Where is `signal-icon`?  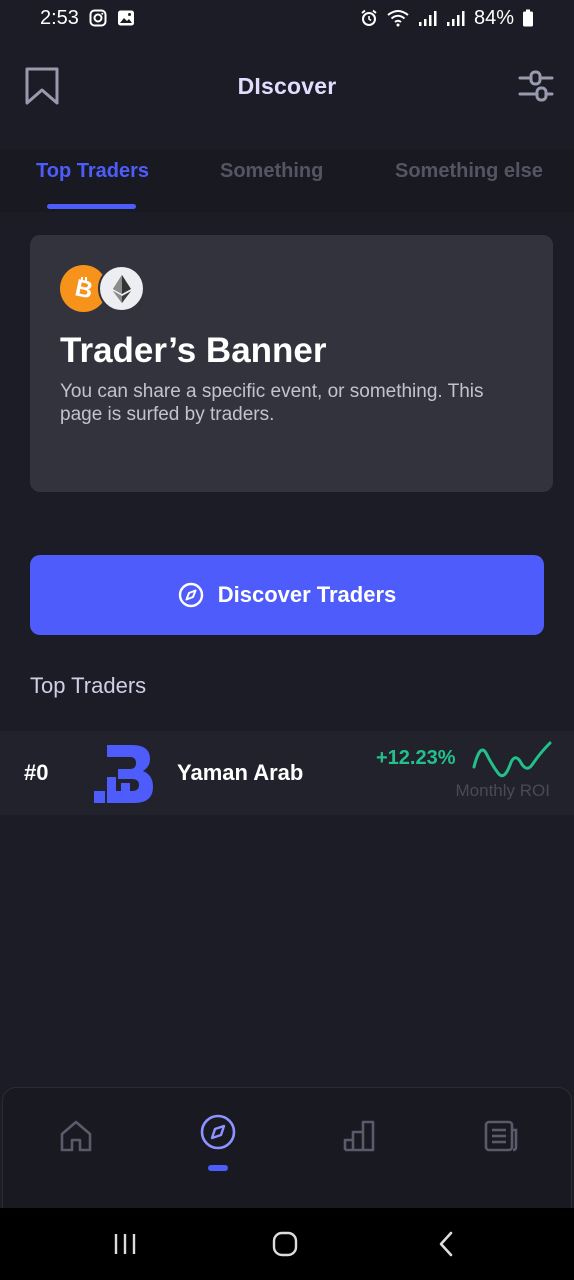 signal-icon is located at coordinates (428, 18).